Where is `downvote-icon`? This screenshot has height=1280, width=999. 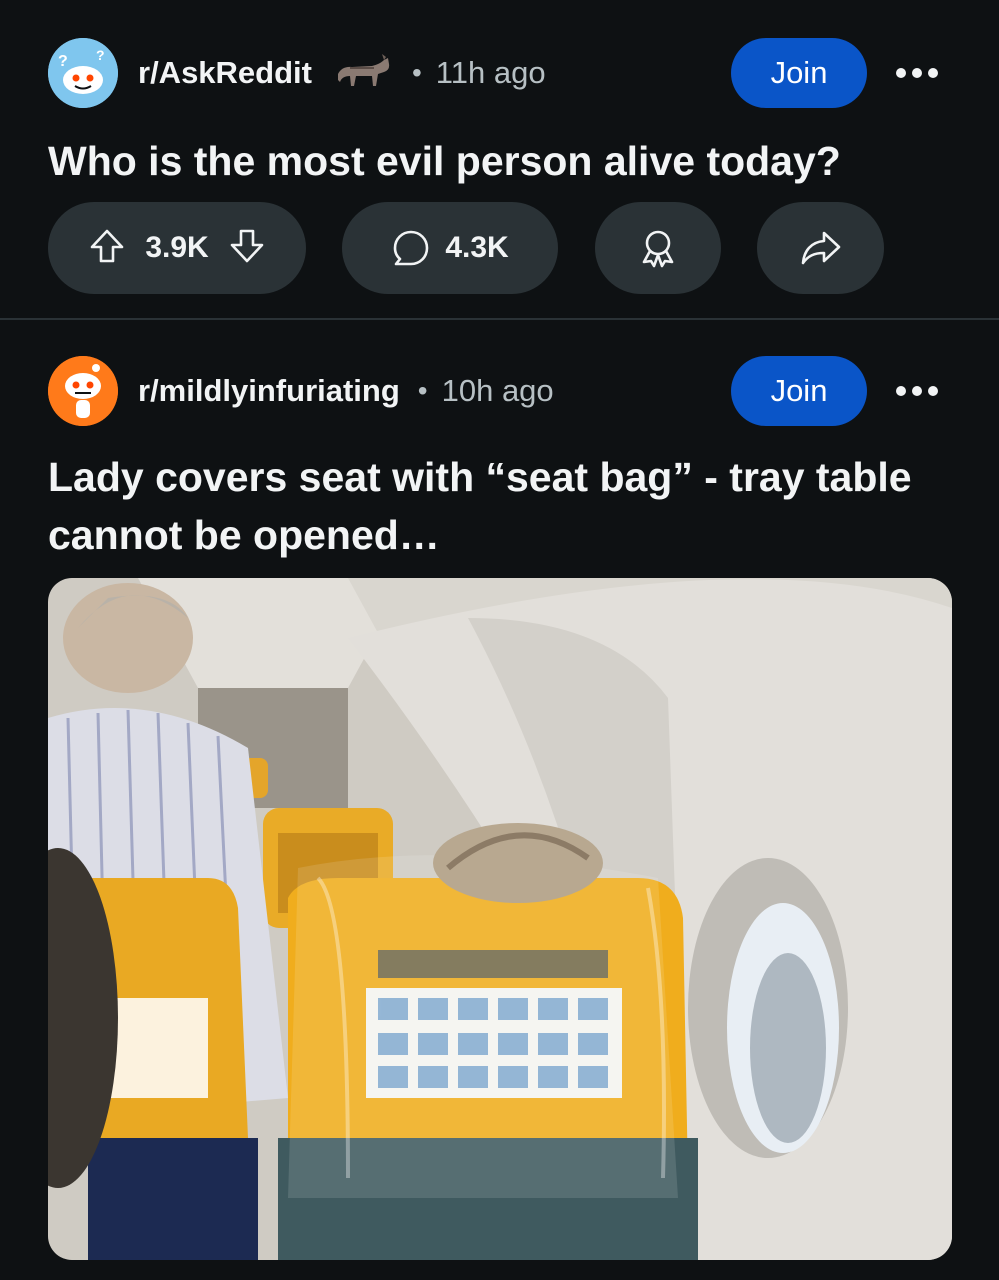
downvote-icon is located at coordinates (246, 245).